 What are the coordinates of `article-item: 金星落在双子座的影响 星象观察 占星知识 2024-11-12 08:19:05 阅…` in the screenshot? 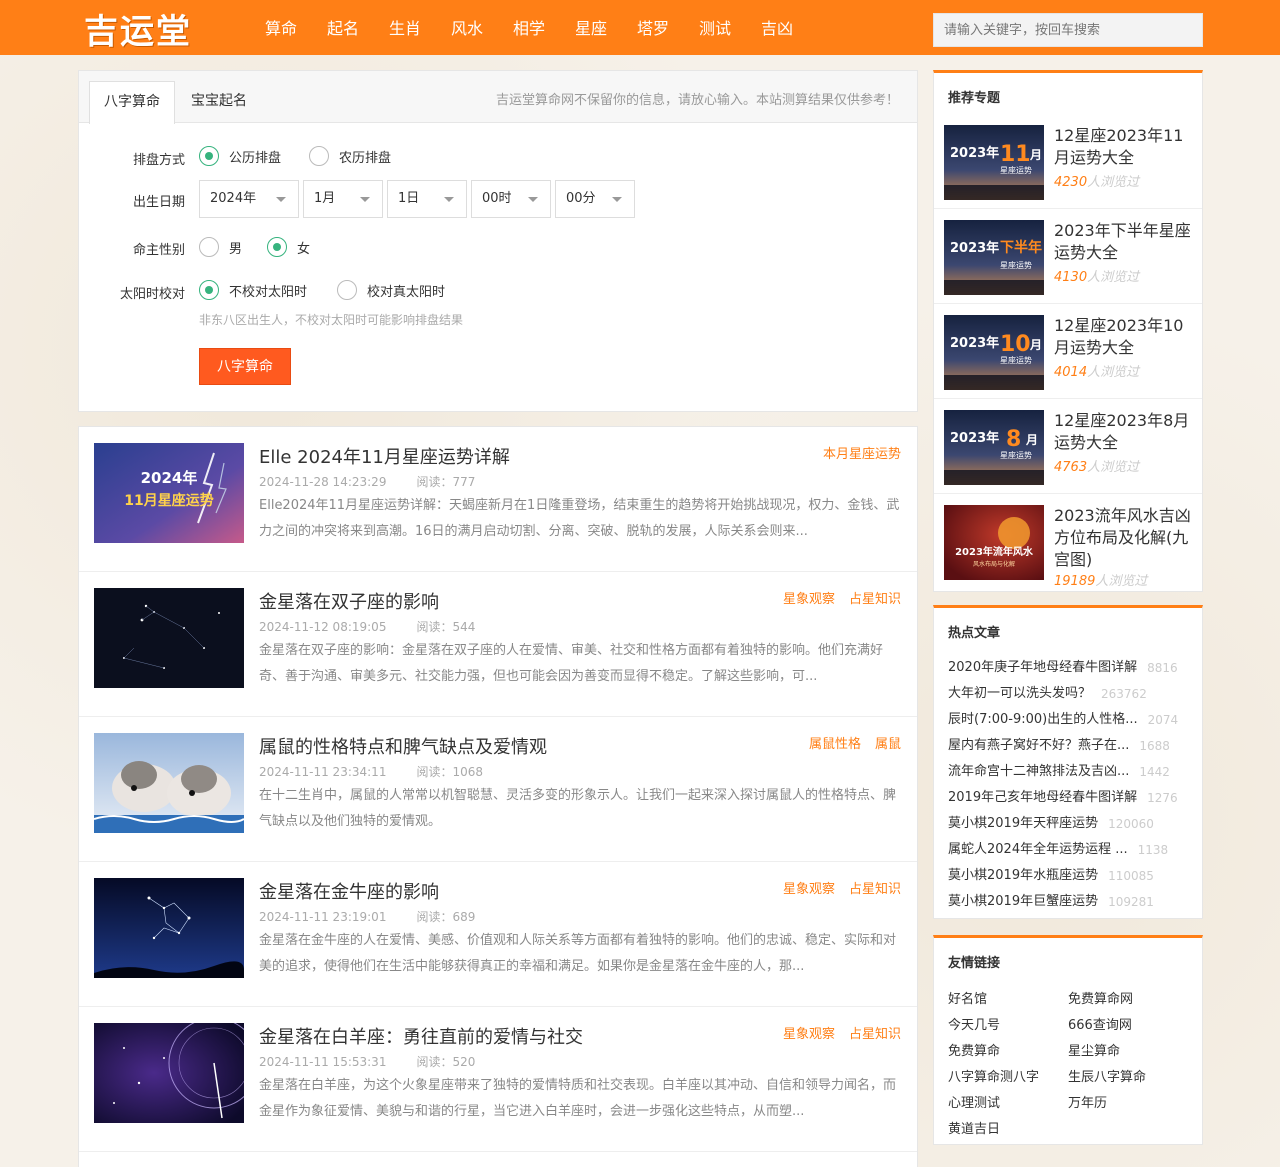 It's located at (498, 644).